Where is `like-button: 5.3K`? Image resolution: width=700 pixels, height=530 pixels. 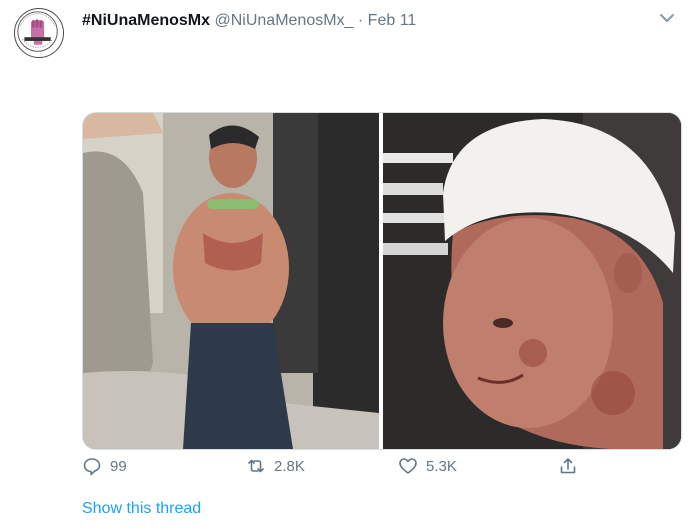 like-button: 5.3K is located at coordinates (427, 466).